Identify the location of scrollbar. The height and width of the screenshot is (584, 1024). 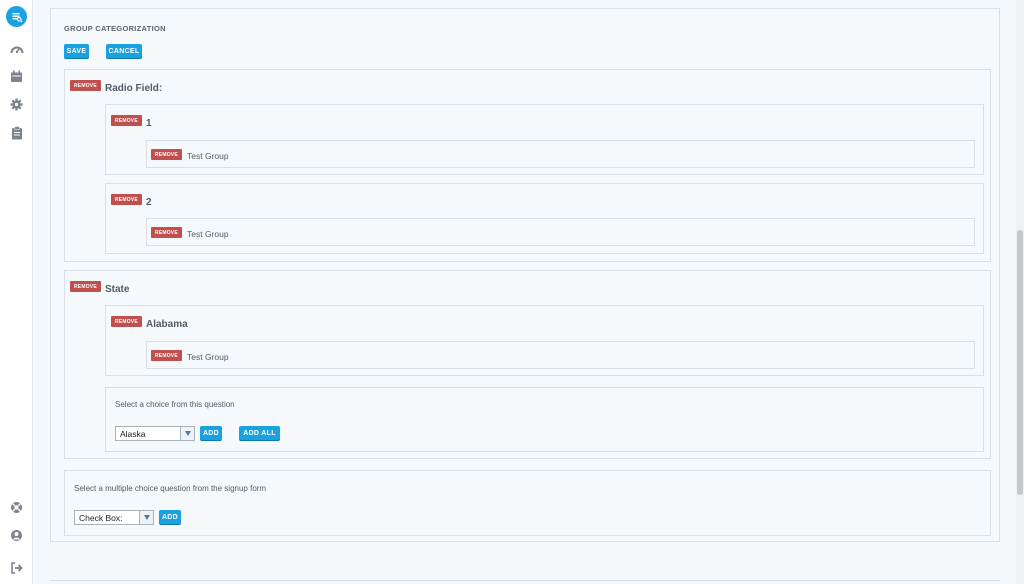
(1020, 292).